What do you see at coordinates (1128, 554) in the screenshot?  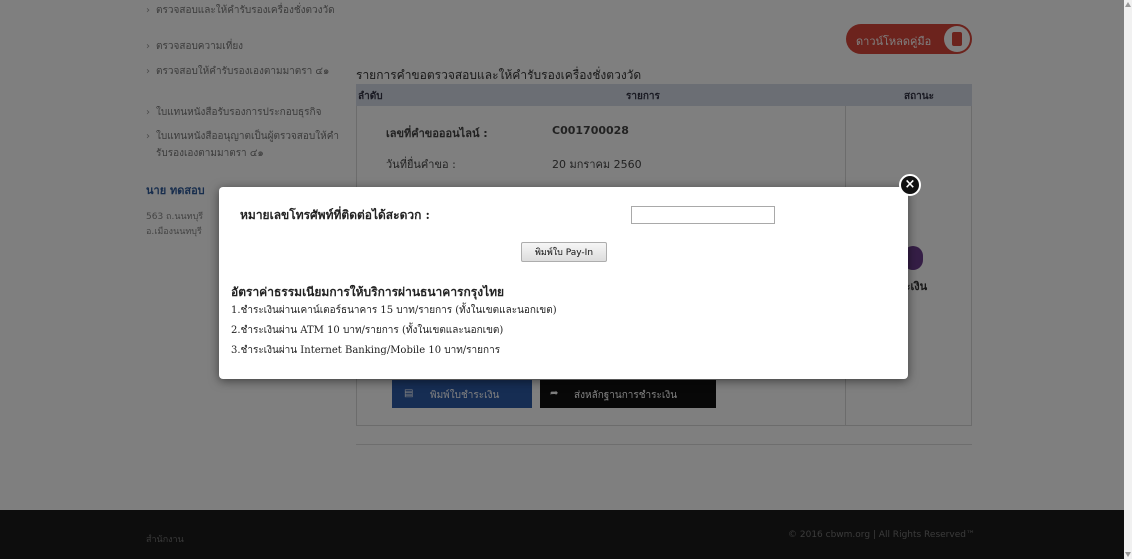 I see `scroll-down-arrow-icon` at bounding box center [1128, 554].